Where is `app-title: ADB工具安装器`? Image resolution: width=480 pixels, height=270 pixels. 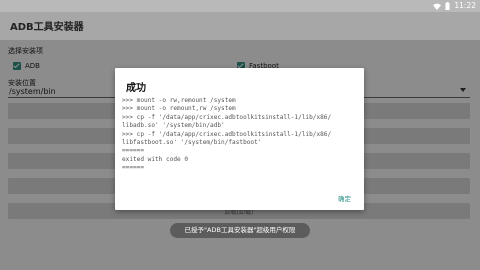
app-title: ADB工具安装器 is located at coordinates (47, 27).